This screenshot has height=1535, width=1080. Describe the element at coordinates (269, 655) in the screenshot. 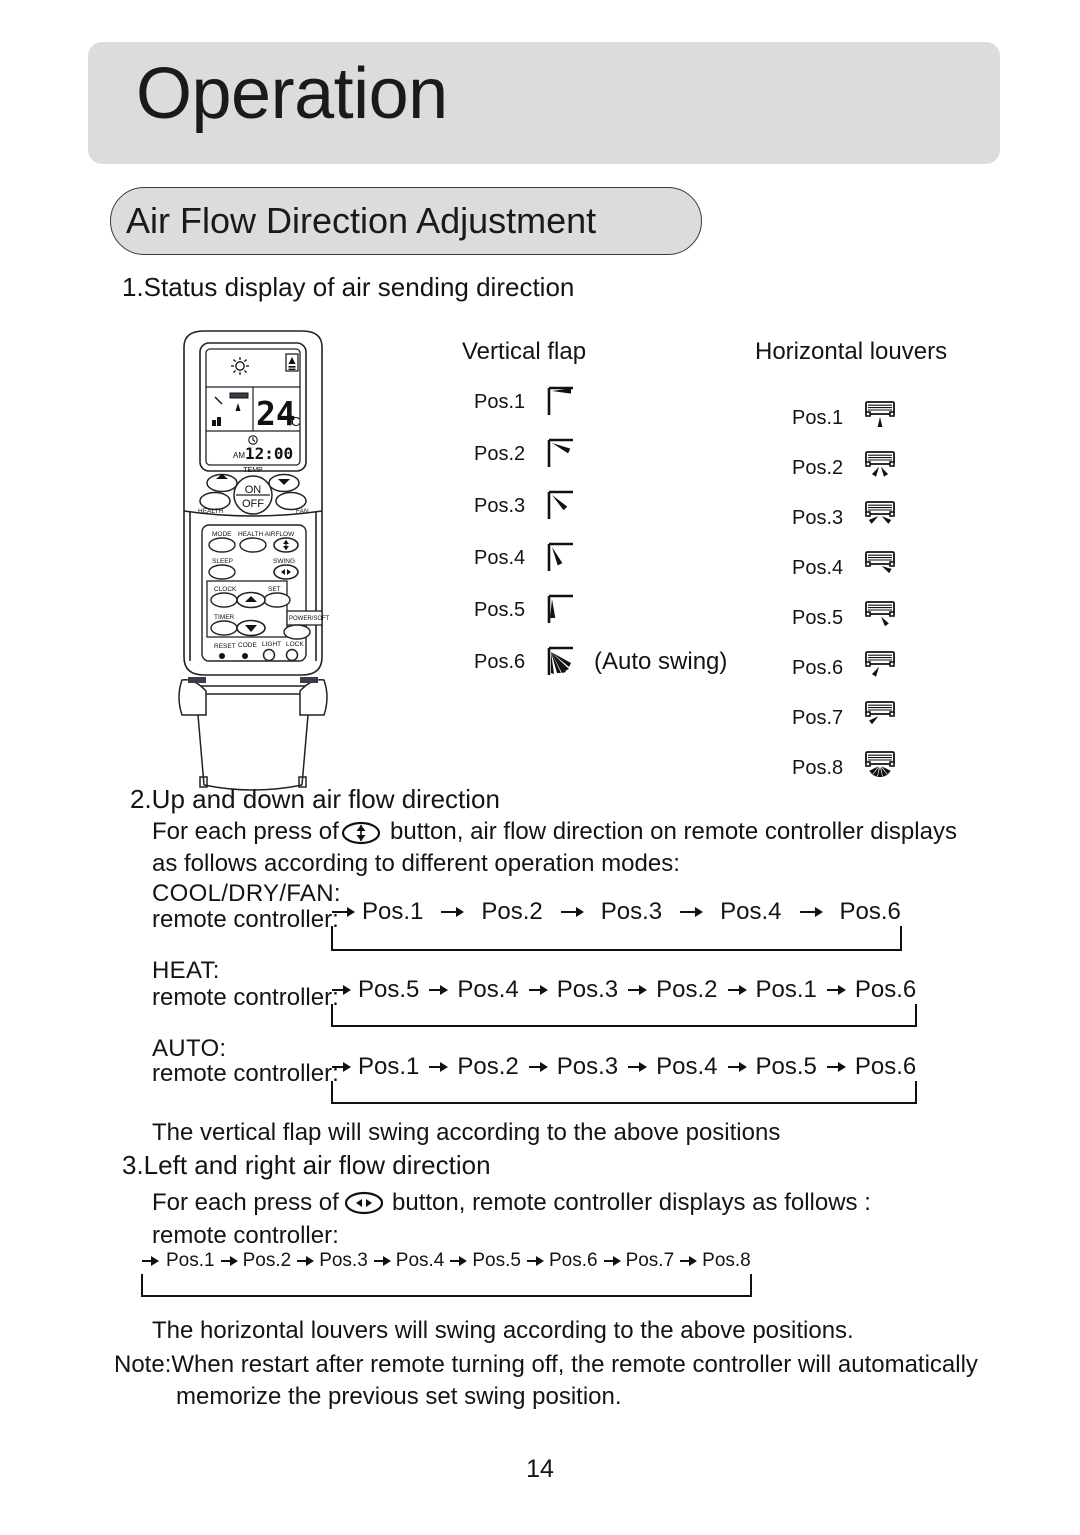

I see `light-button` at that location.